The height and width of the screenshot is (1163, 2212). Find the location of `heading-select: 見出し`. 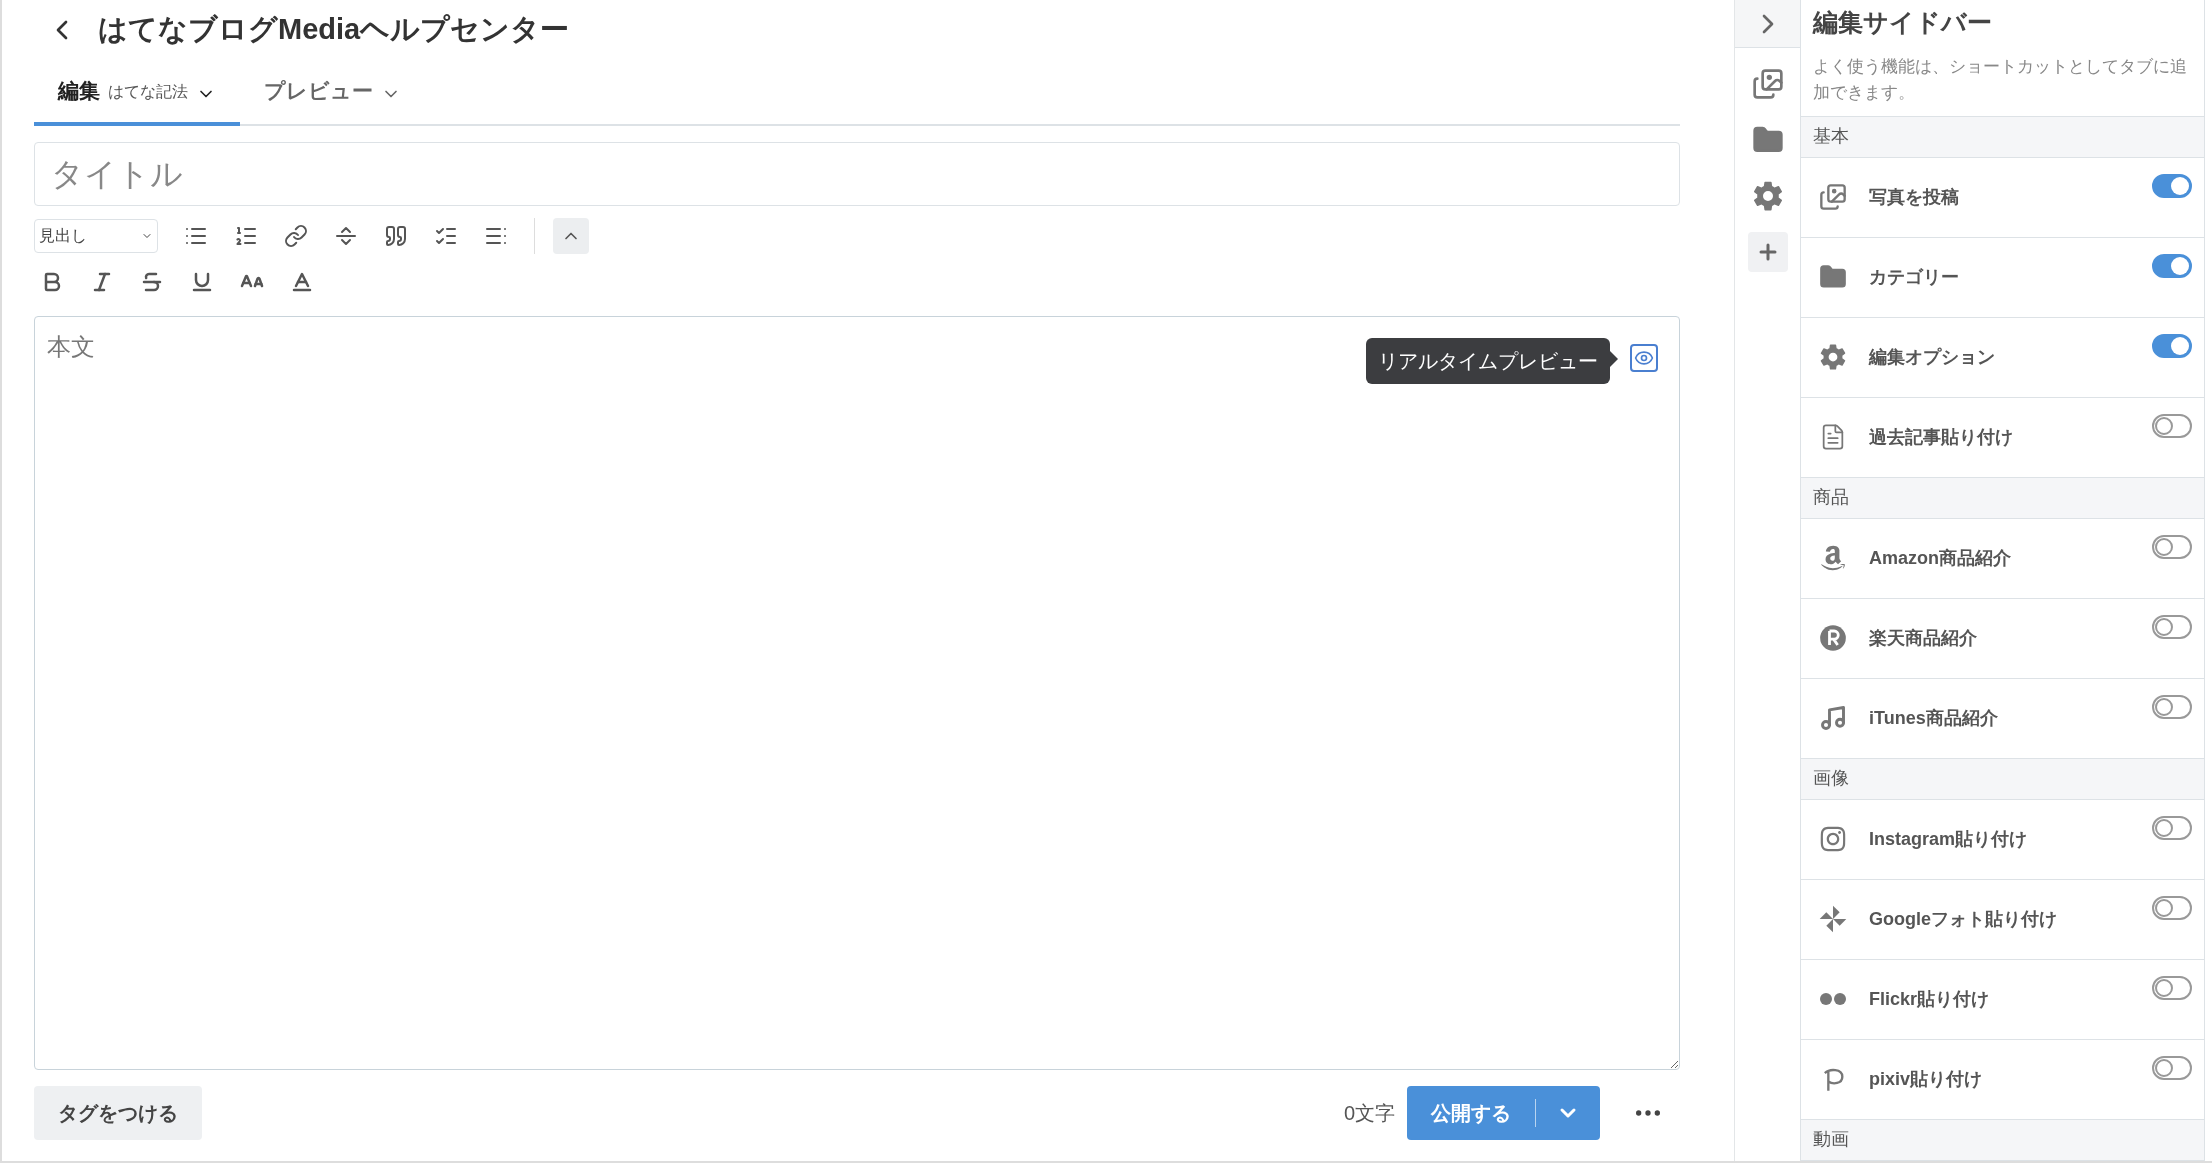

heading-select: 見出し is located at coordinates (96, 236).